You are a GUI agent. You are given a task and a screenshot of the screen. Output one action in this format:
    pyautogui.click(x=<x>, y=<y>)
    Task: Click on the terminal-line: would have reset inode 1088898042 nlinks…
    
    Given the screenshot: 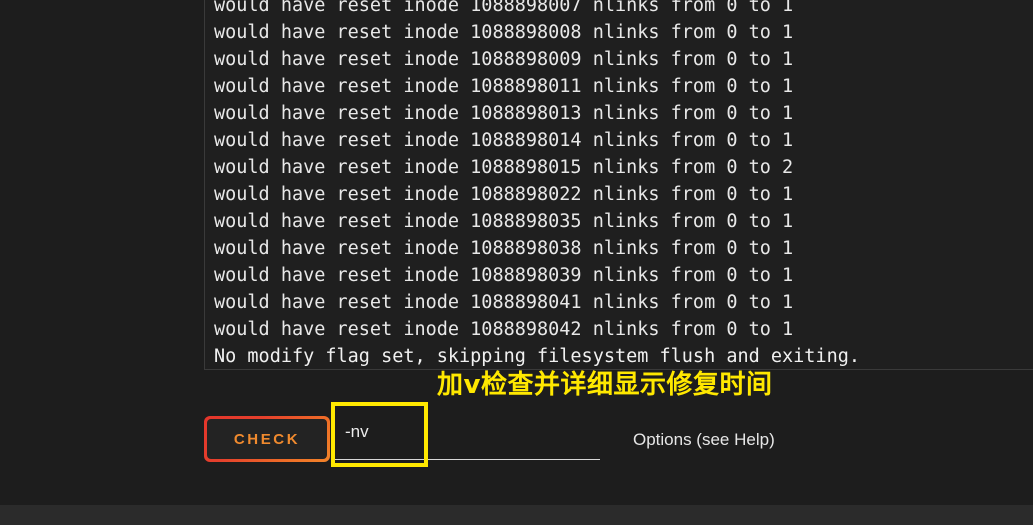 What is the action you would take?
    pyautogui.click(x=504, y=329)
    